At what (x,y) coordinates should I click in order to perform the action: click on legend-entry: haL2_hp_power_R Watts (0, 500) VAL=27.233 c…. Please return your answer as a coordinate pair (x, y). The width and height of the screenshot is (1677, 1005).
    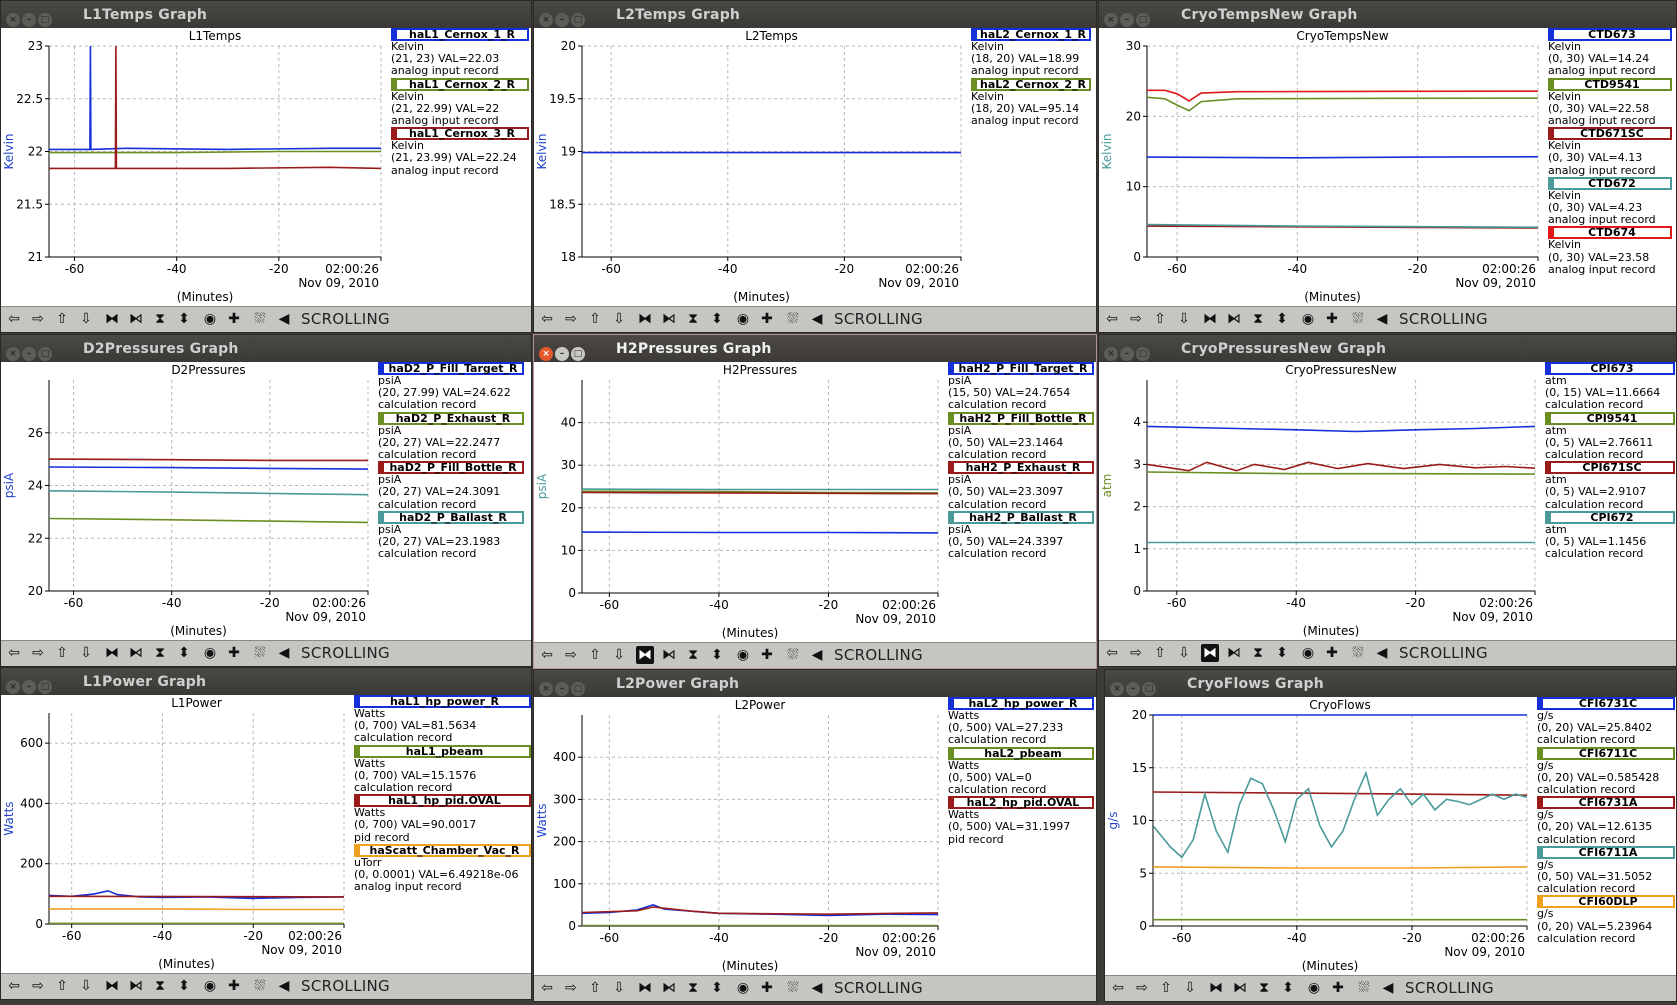
    Looking at the image, I should click on (1021, 722).